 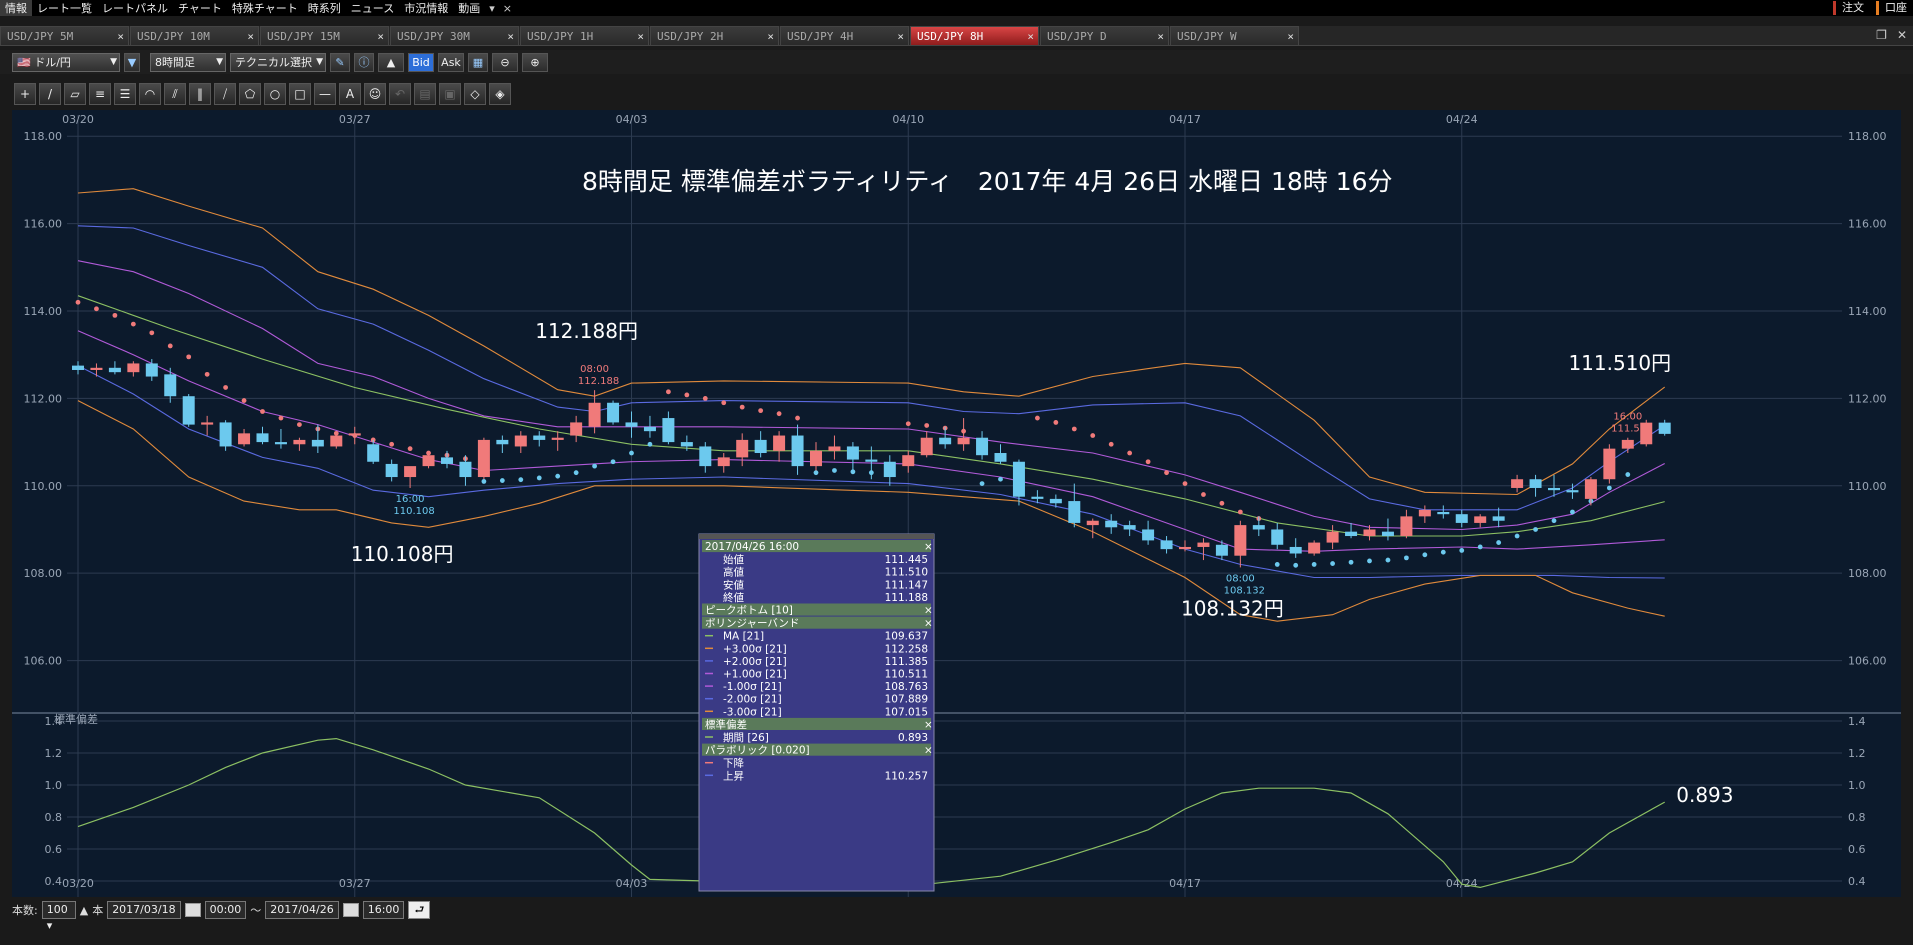 I want to click on tab-usd-jpy-5m: USD/JPY 5M ×, so click(x=64, y=35).